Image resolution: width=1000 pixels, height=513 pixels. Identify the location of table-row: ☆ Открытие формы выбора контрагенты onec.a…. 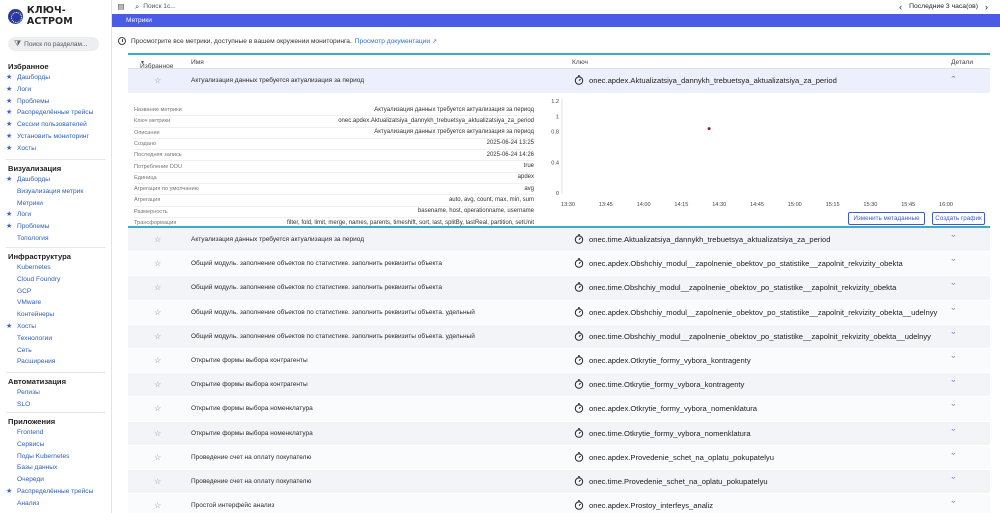
(559, 361).